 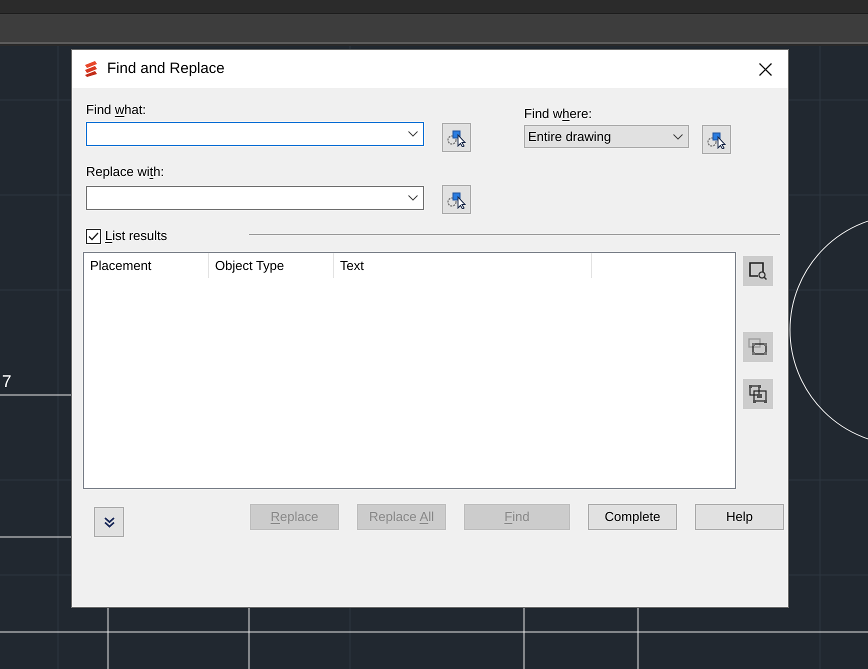 I want to click on checkbox-label: List results, so click(x=136, y=236).